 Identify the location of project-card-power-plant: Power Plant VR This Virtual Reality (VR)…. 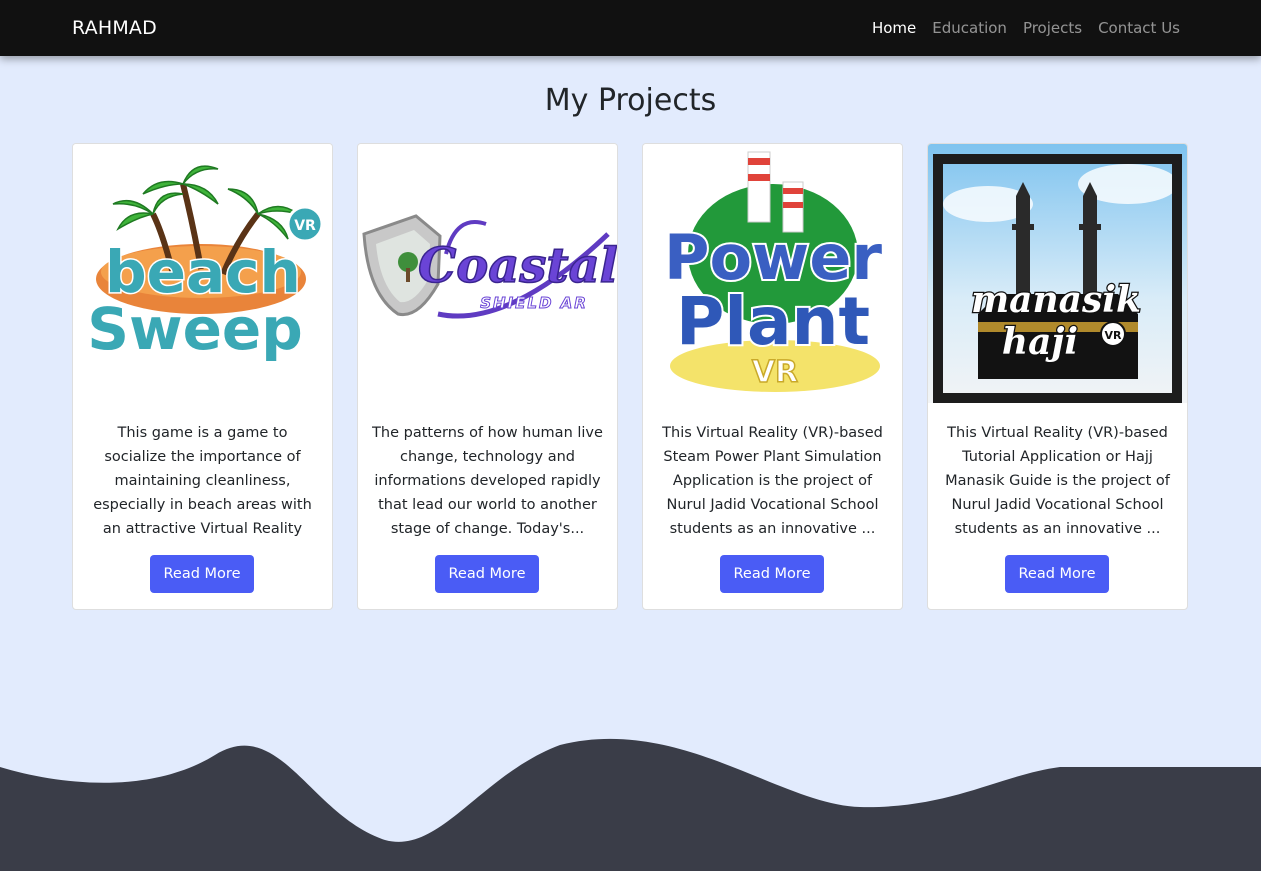
(772, 376).